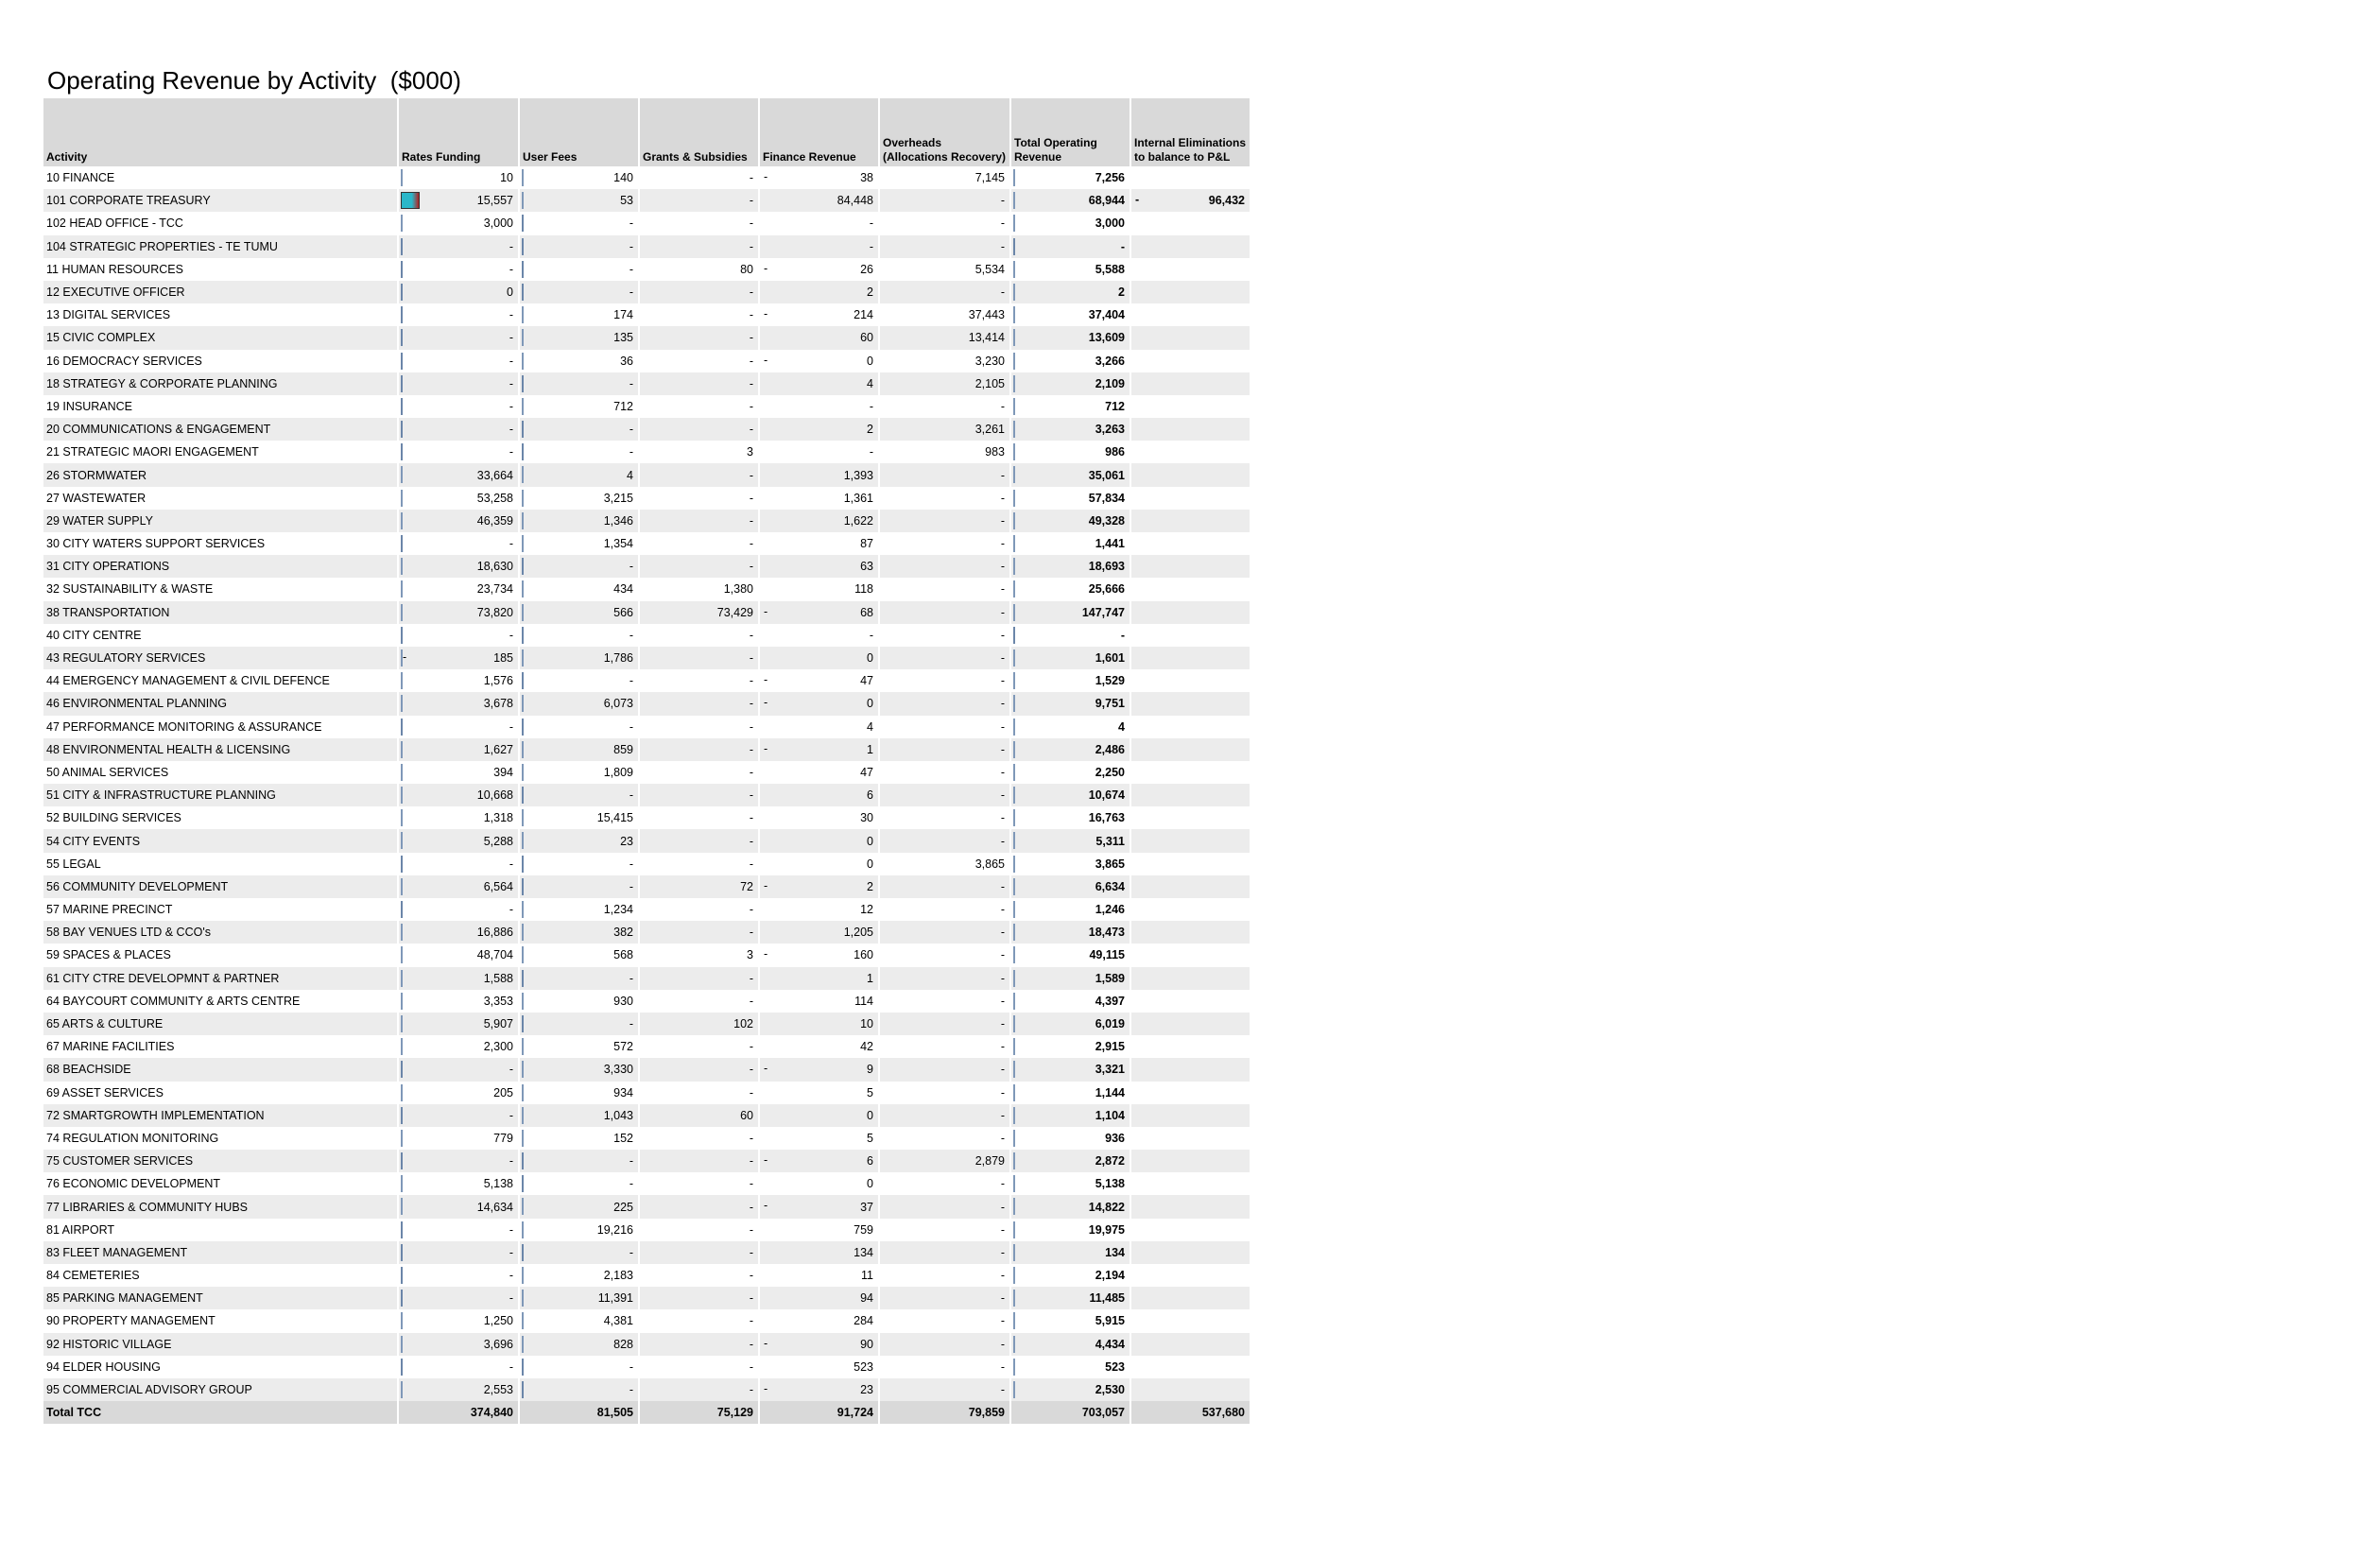 The image size is (2380, 1541). I want to click on rates-cell-value: 185, so click(503, 658).